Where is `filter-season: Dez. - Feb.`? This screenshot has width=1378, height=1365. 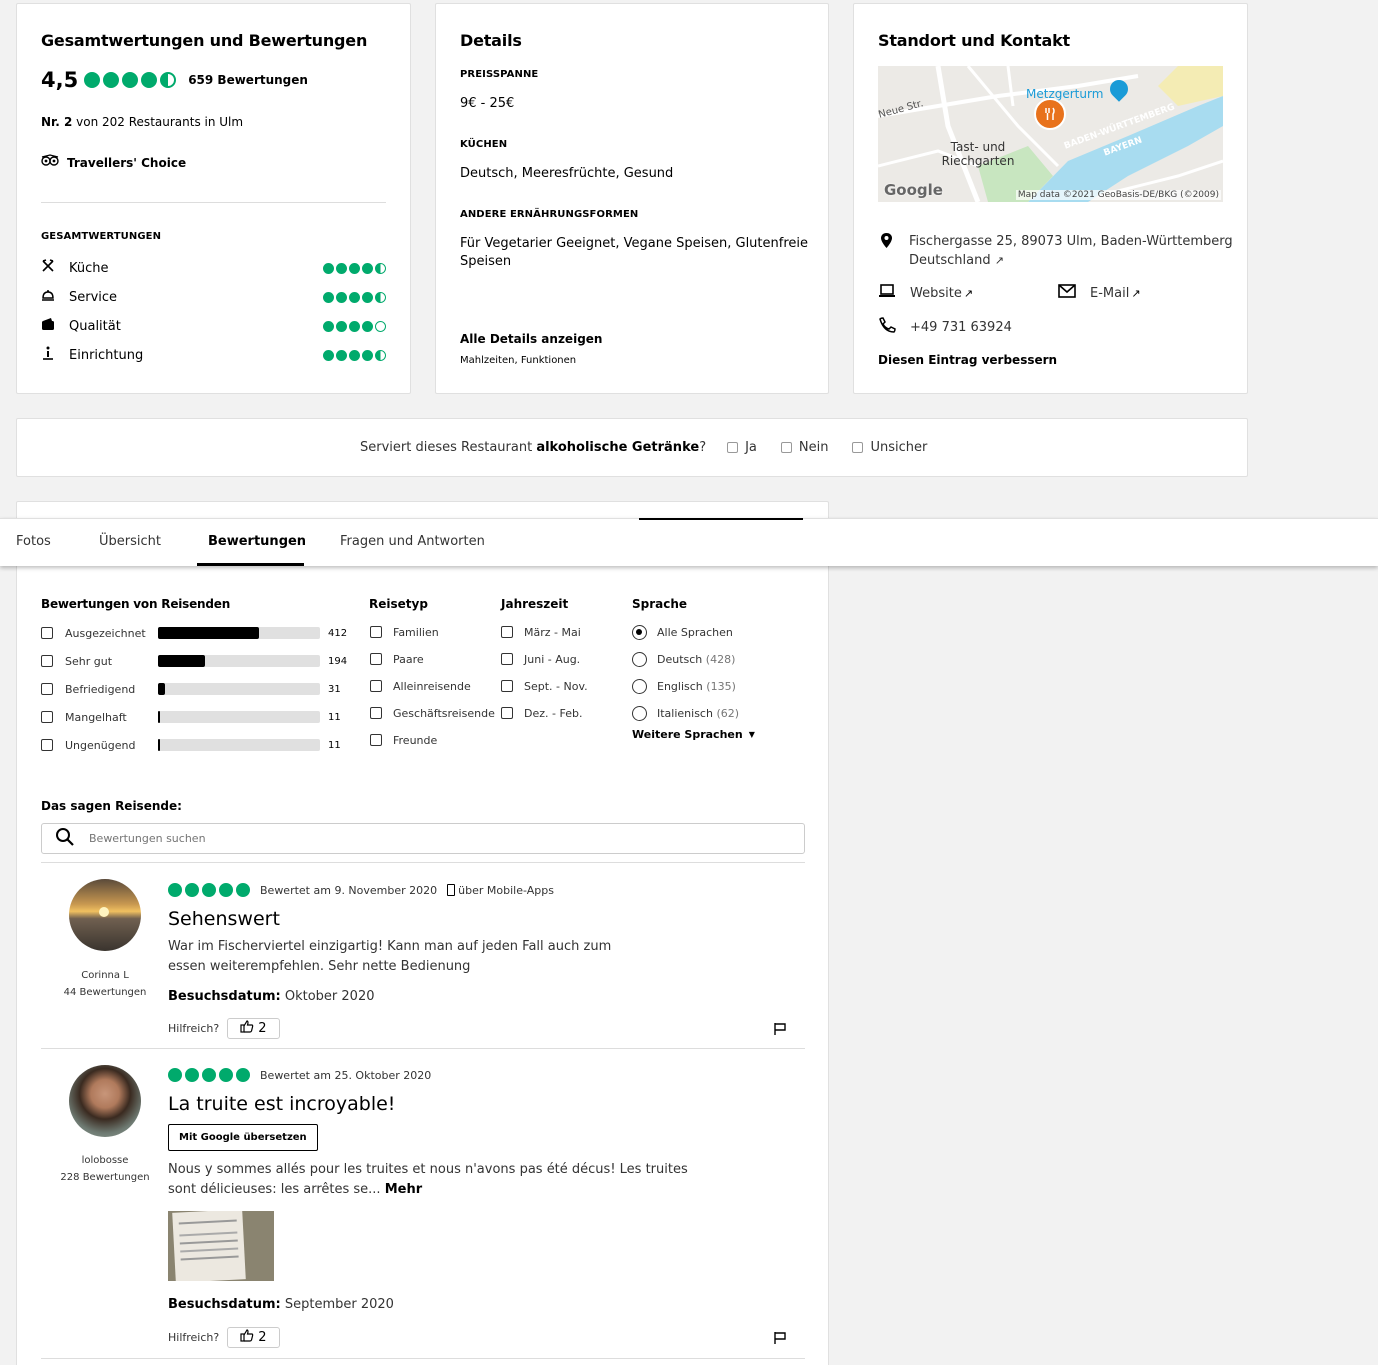 filter-season: Dez. - Feb. is located at coordinates (541, 713).